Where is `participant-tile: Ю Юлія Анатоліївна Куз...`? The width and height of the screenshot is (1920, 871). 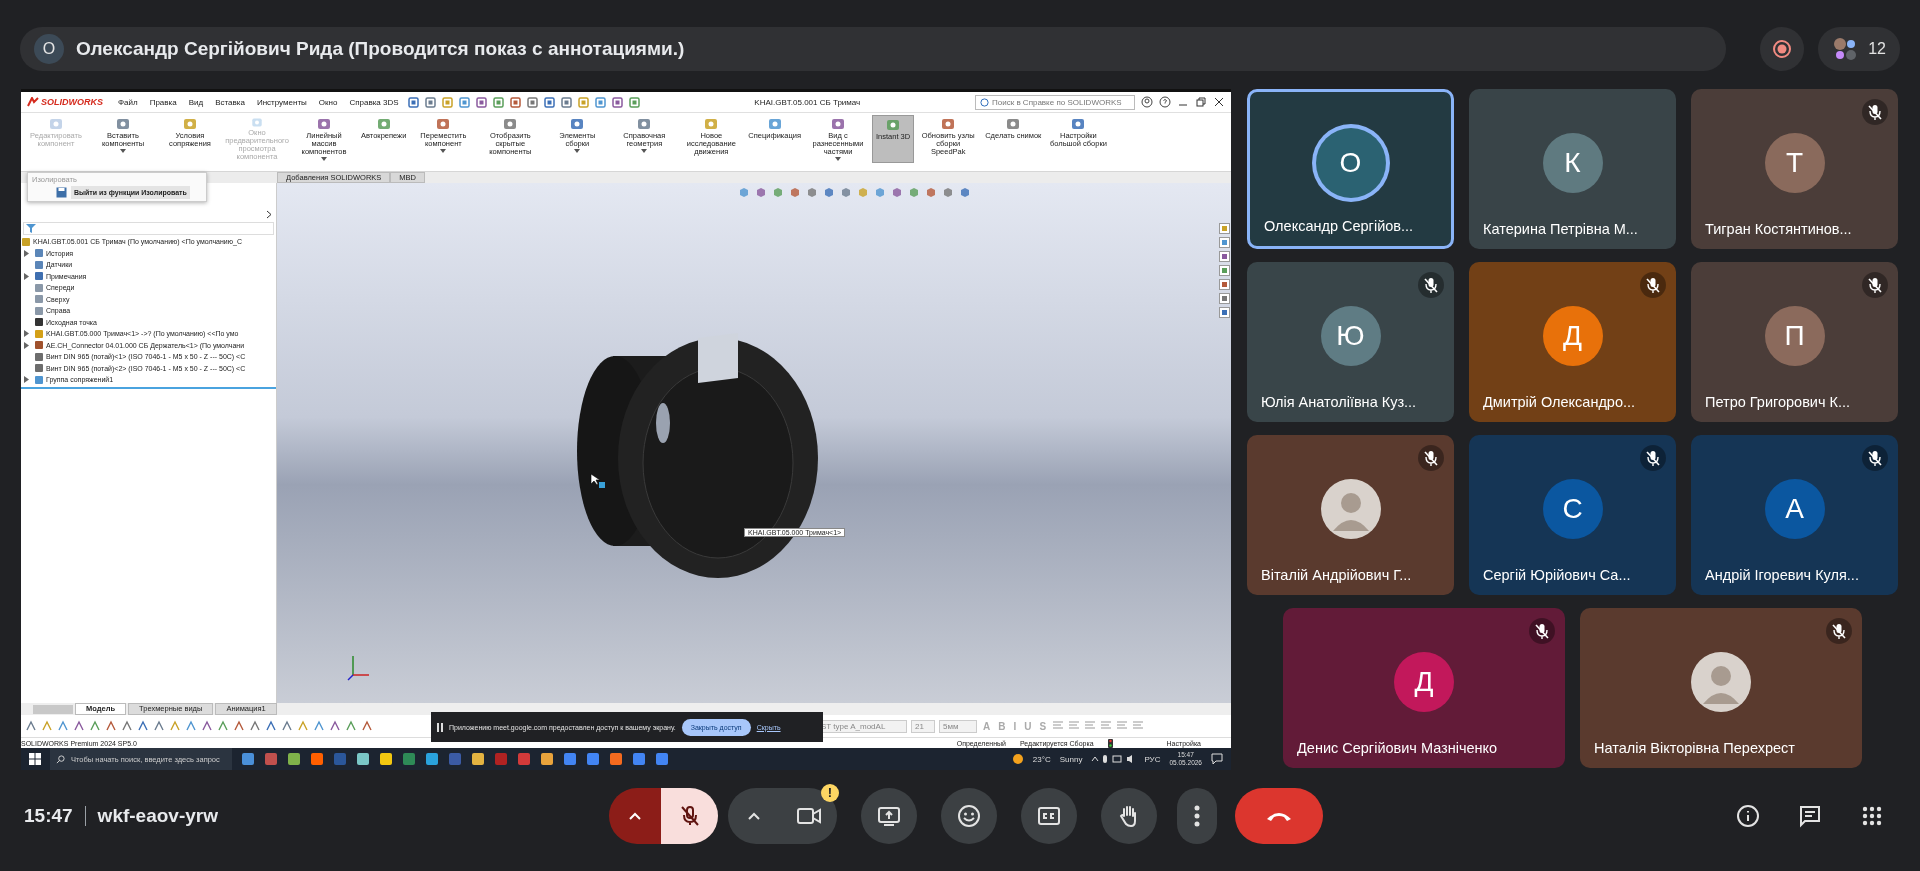 participant-tile: Ю Юлія Анатоліївна Куз... is located at coordinates (1350, 342).